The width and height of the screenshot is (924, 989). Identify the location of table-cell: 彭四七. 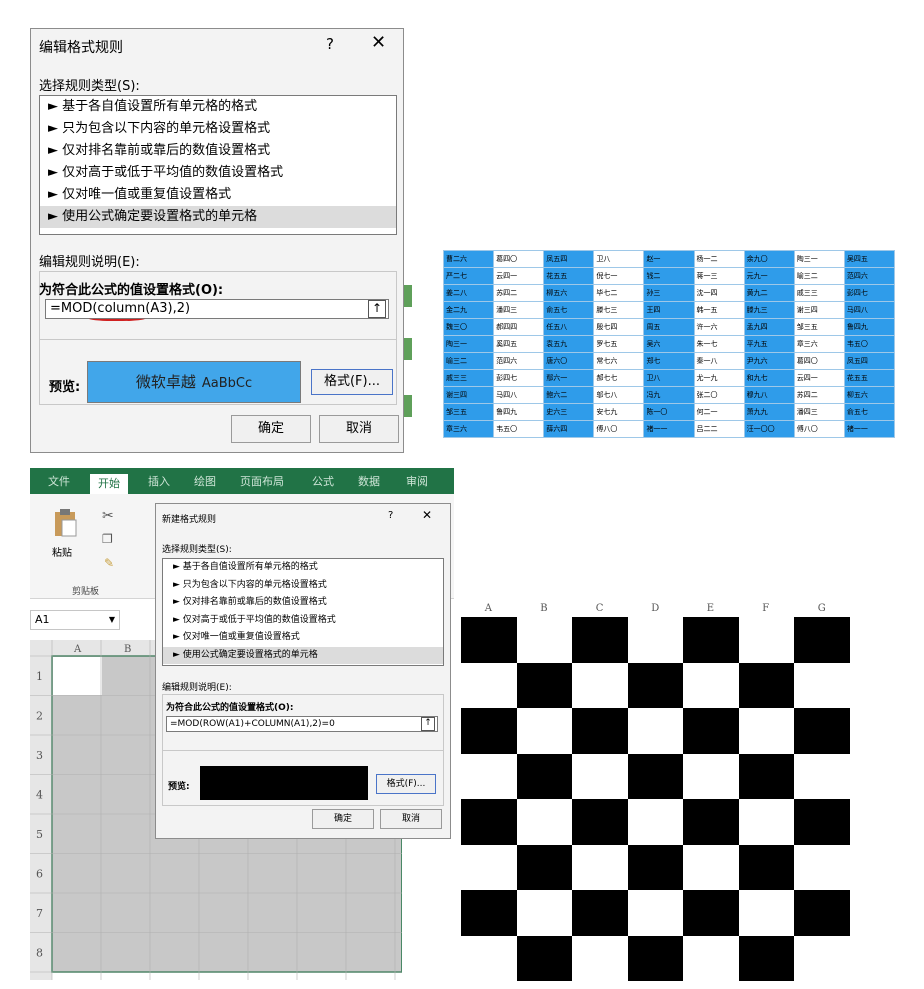
(869, 293).